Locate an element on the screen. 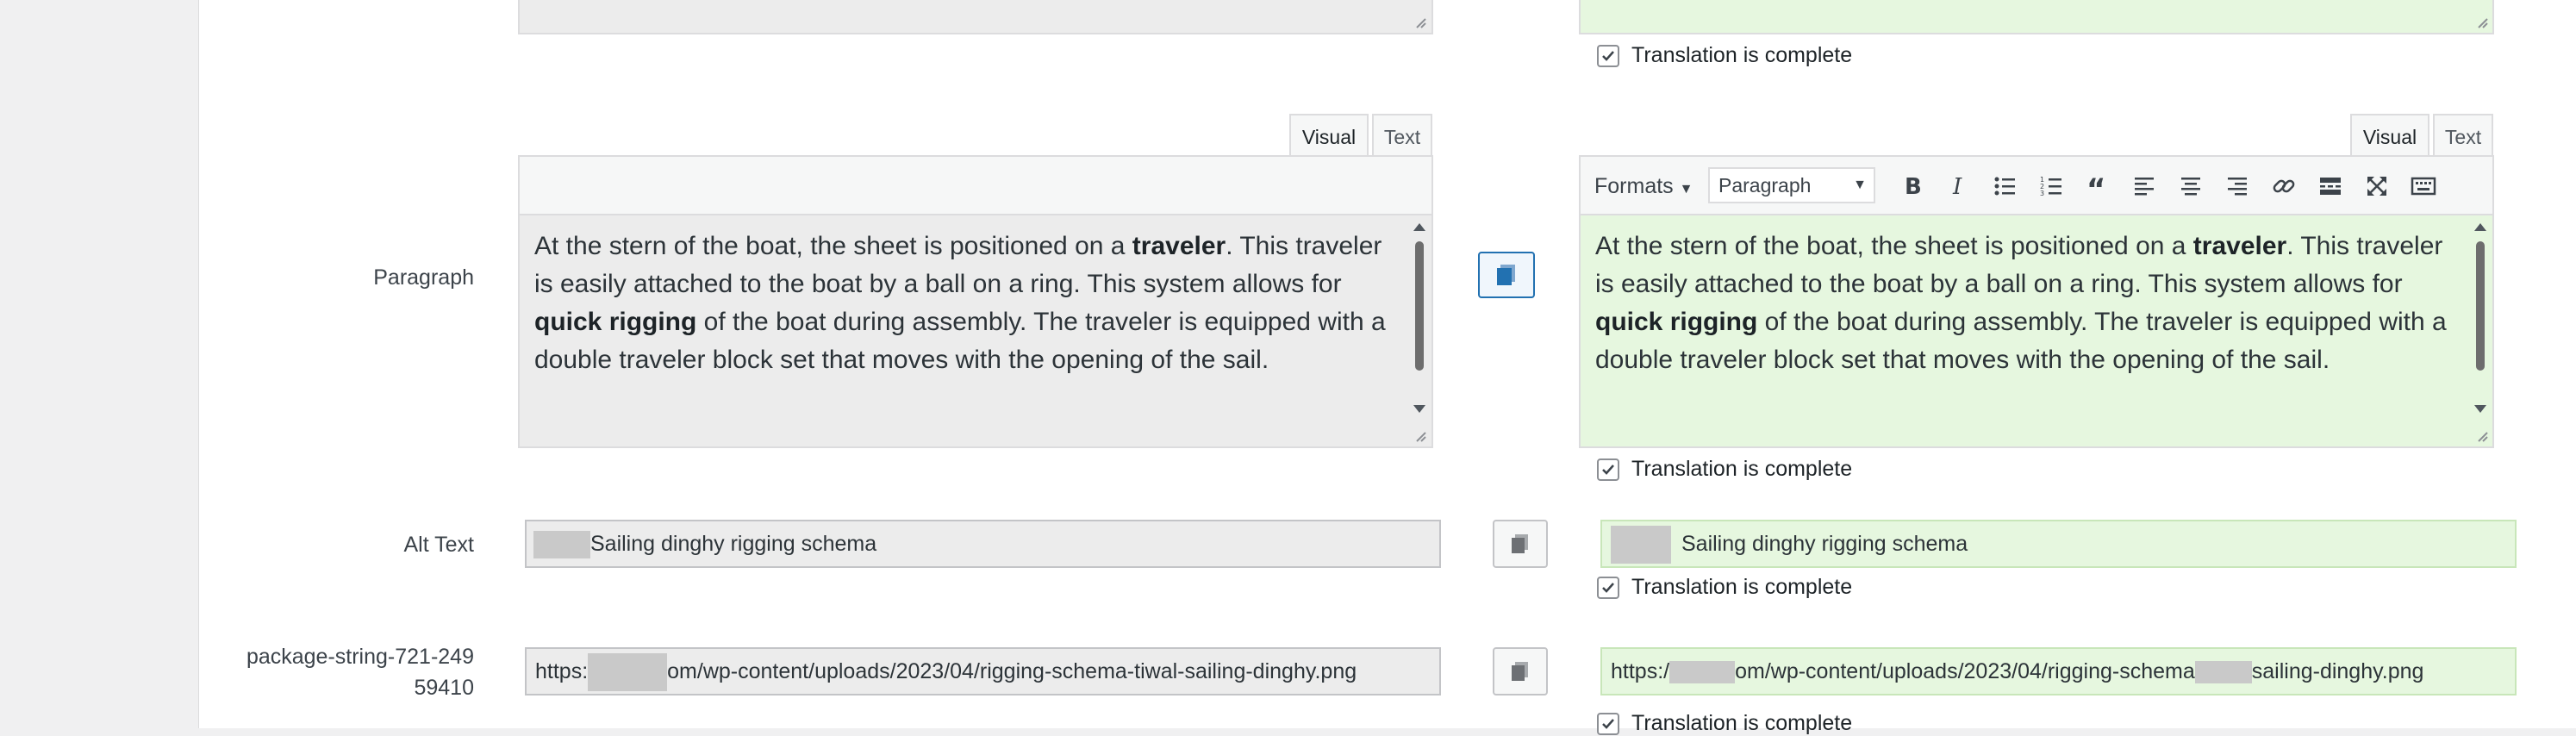 The image size is (2576, 736). numbered-list-icon: 123 is located at coordinates (2050, 186).